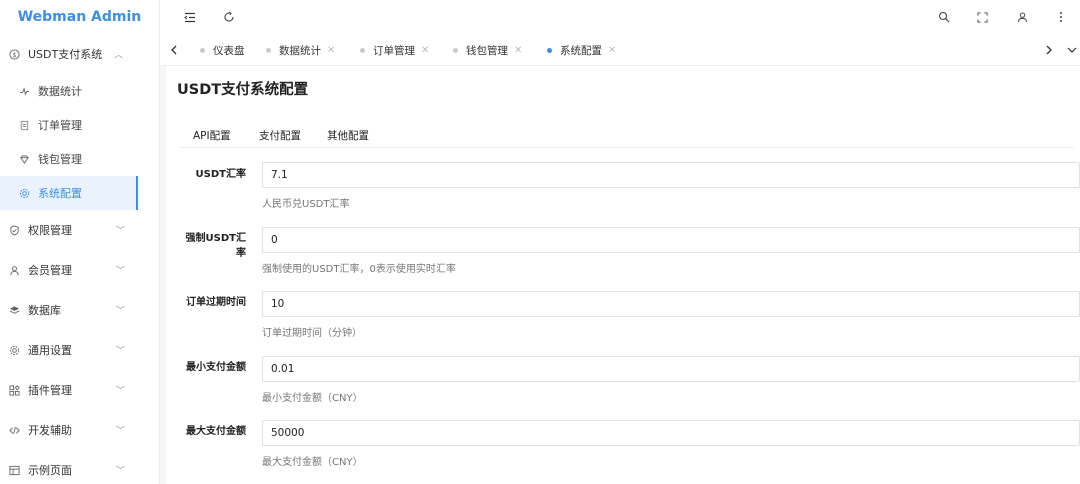 The height and width of the screenshot is (484, 1080). Describe the element at coordinates (212, 135) in the screenshot. I see `tab-api-config: API配置` at that location.